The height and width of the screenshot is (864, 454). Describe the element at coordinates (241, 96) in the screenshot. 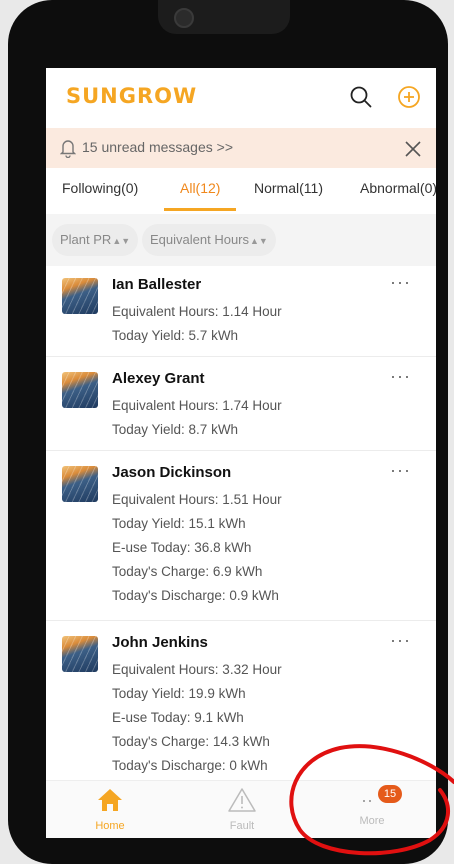

I see `app-header: SUNGROW` at that location.